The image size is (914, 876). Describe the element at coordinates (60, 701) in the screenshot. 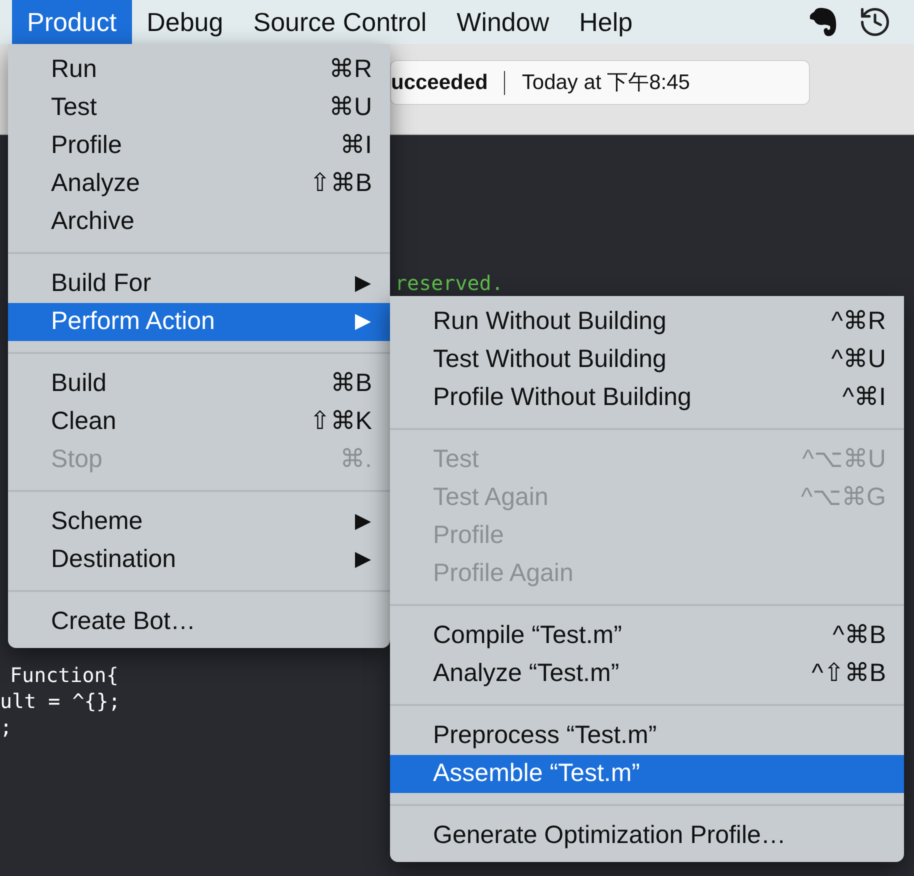

I see `code-line: ult = ^{};` at that location.